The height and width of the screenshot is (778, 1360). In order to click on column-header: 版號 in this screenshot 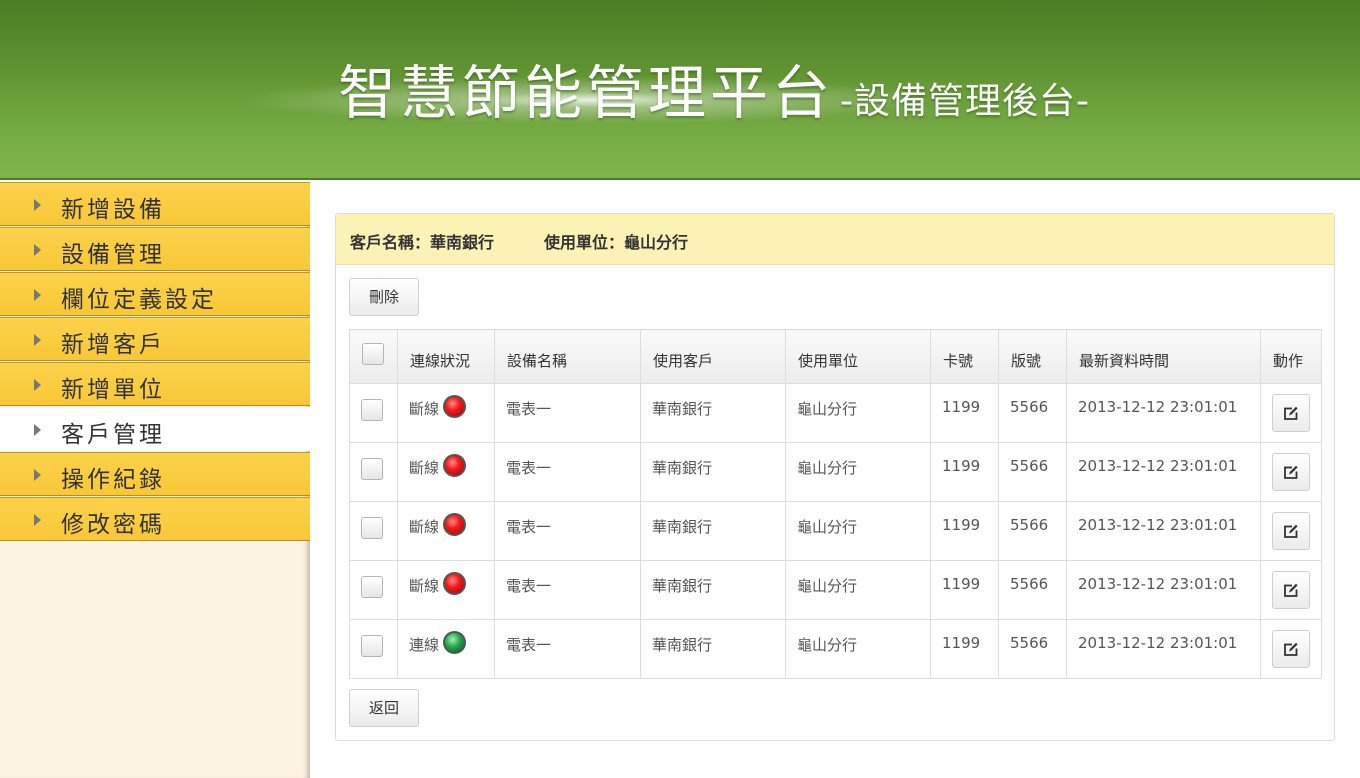, I will do `click(1032, 356)`.